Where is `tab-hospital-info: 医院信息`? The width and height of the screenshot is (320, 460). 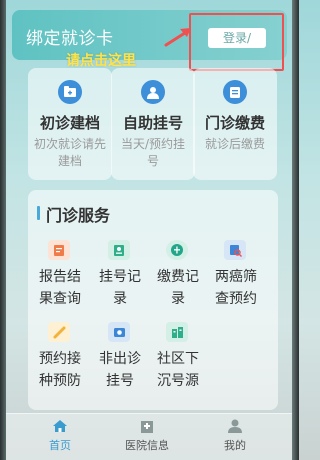 tab-hospital-info: 医院信息 is located at coordinates (147, 436).